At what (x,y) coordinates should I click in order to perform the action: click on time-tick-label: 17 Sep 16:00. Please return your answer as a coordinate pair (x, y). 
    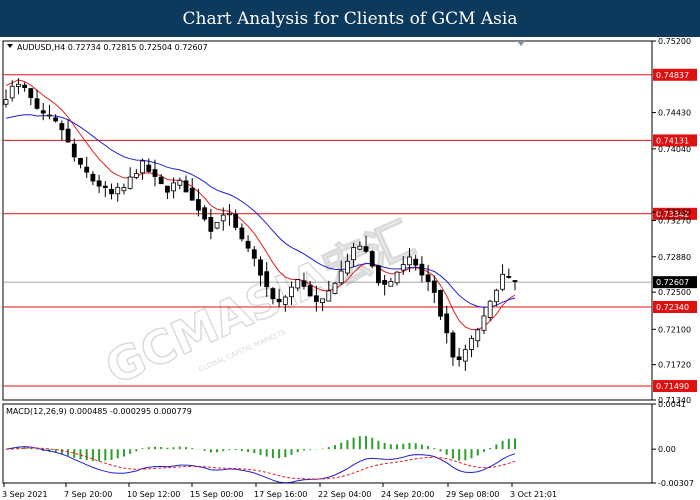
    Looking at the image, I should click on (280, 494).